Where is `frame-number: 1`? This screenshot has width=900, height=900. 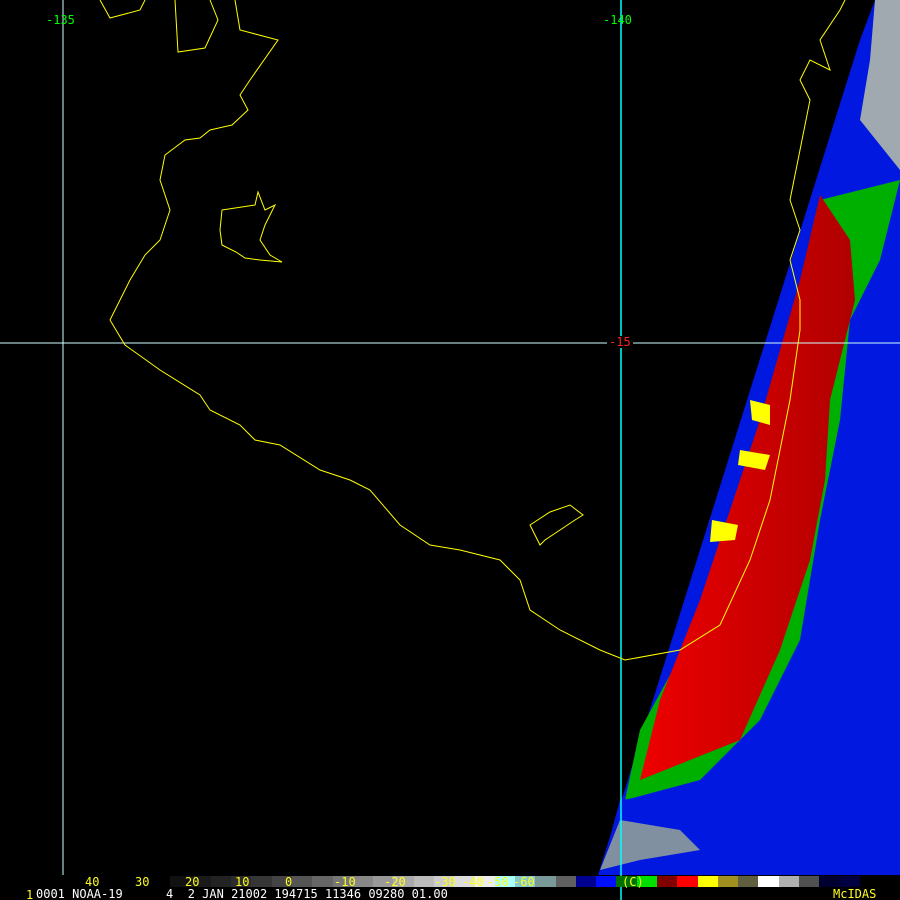 frame-number: 1 is located at coordinates (30, 894).